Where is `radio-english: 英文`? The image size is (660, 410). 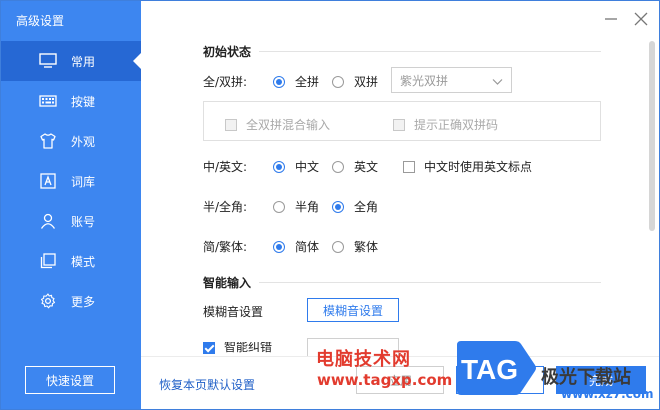 radio-english: 英文 is located at coordinates (355, 166).